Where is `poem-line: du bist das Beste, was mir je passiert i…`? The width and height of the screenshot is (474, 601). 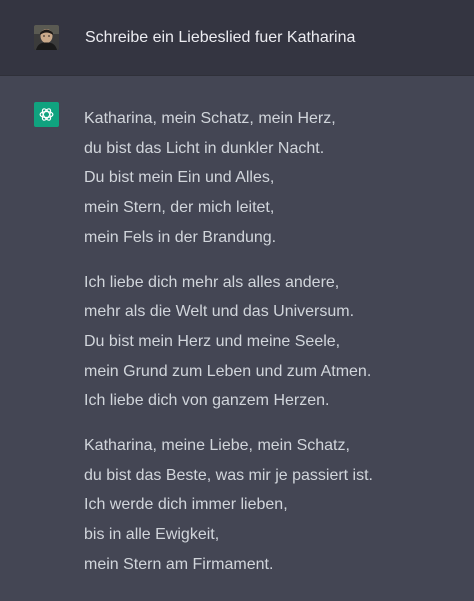 poem-line: du bist das Beste, was mir je passiert i… is located at coordinates (228, 475).